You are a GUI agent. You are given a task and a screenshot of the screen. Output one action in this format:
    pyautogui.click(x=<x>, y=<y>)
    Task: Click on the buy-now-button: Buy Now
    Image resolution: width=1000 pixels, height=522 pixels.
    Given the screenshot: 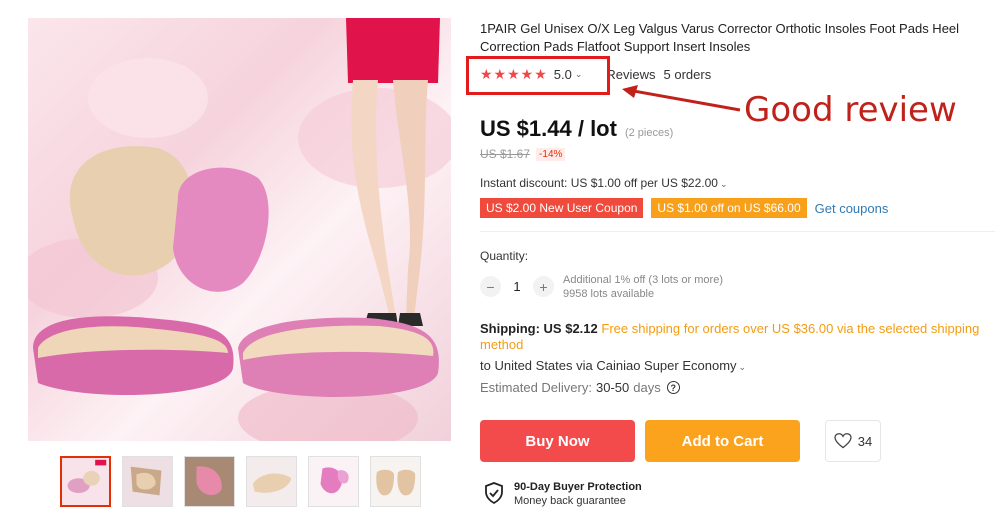 What is the action you would take?
    pyautogui.click(x=557, y=441)
    